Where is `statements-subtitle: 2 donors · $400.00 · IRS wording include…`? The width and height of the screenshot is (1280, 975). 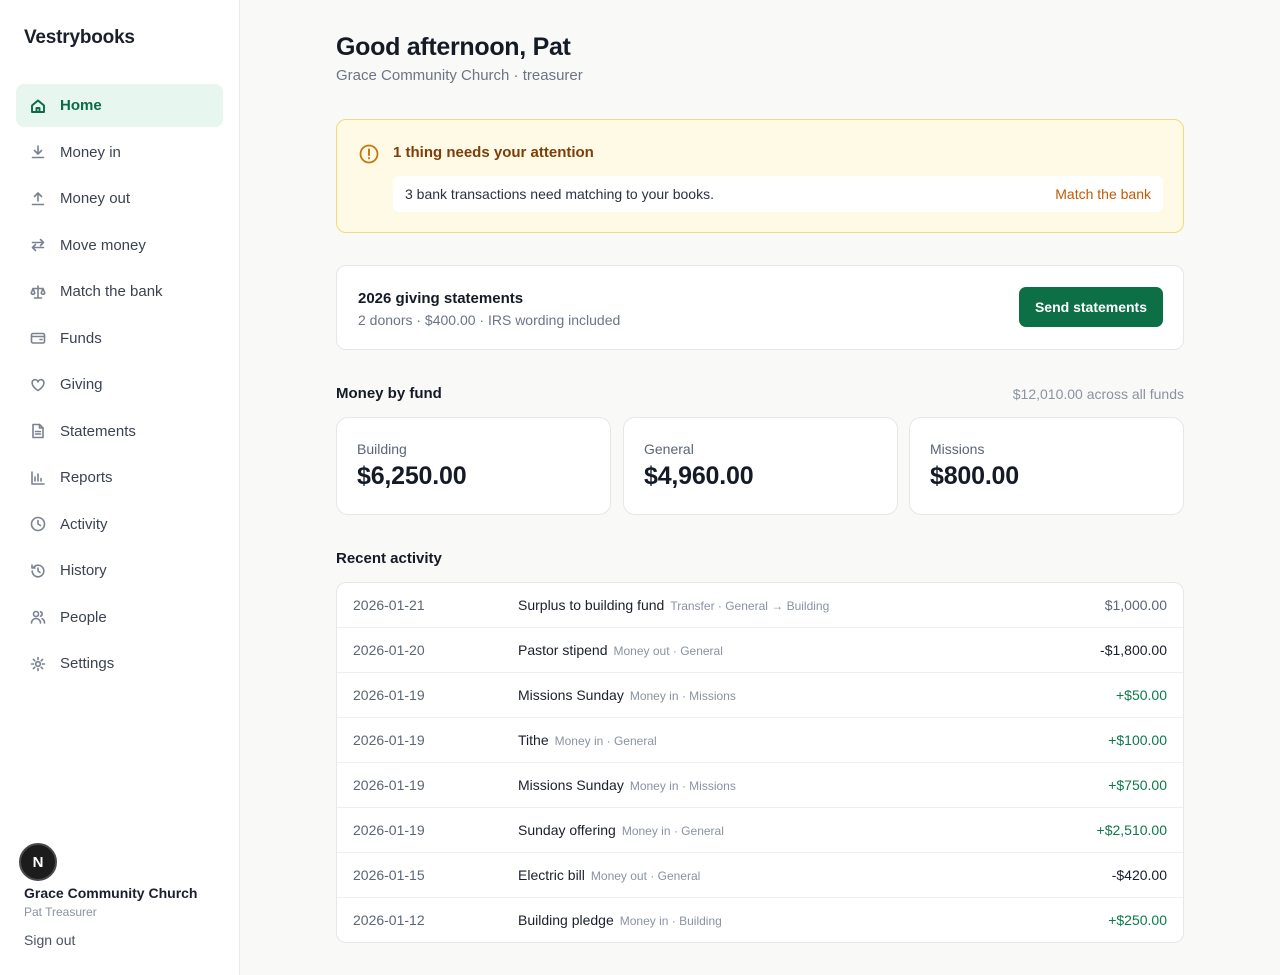 statements-subtitle: 2 donors · $400.00 · IRS wording include… is located at coordinates (489, 320).